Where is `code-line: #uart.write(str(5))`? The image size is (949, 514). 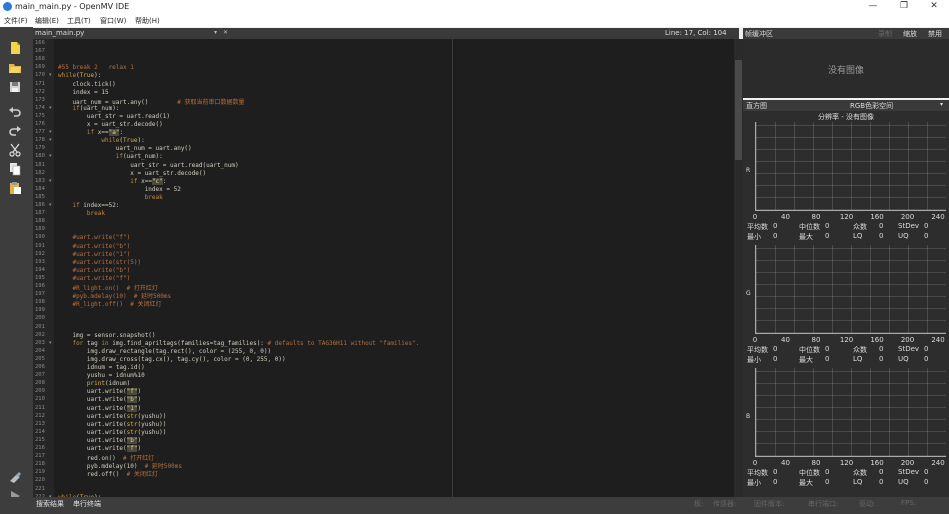
code-line: #uart.write(str(5)) is located at coordinates (107, 262).